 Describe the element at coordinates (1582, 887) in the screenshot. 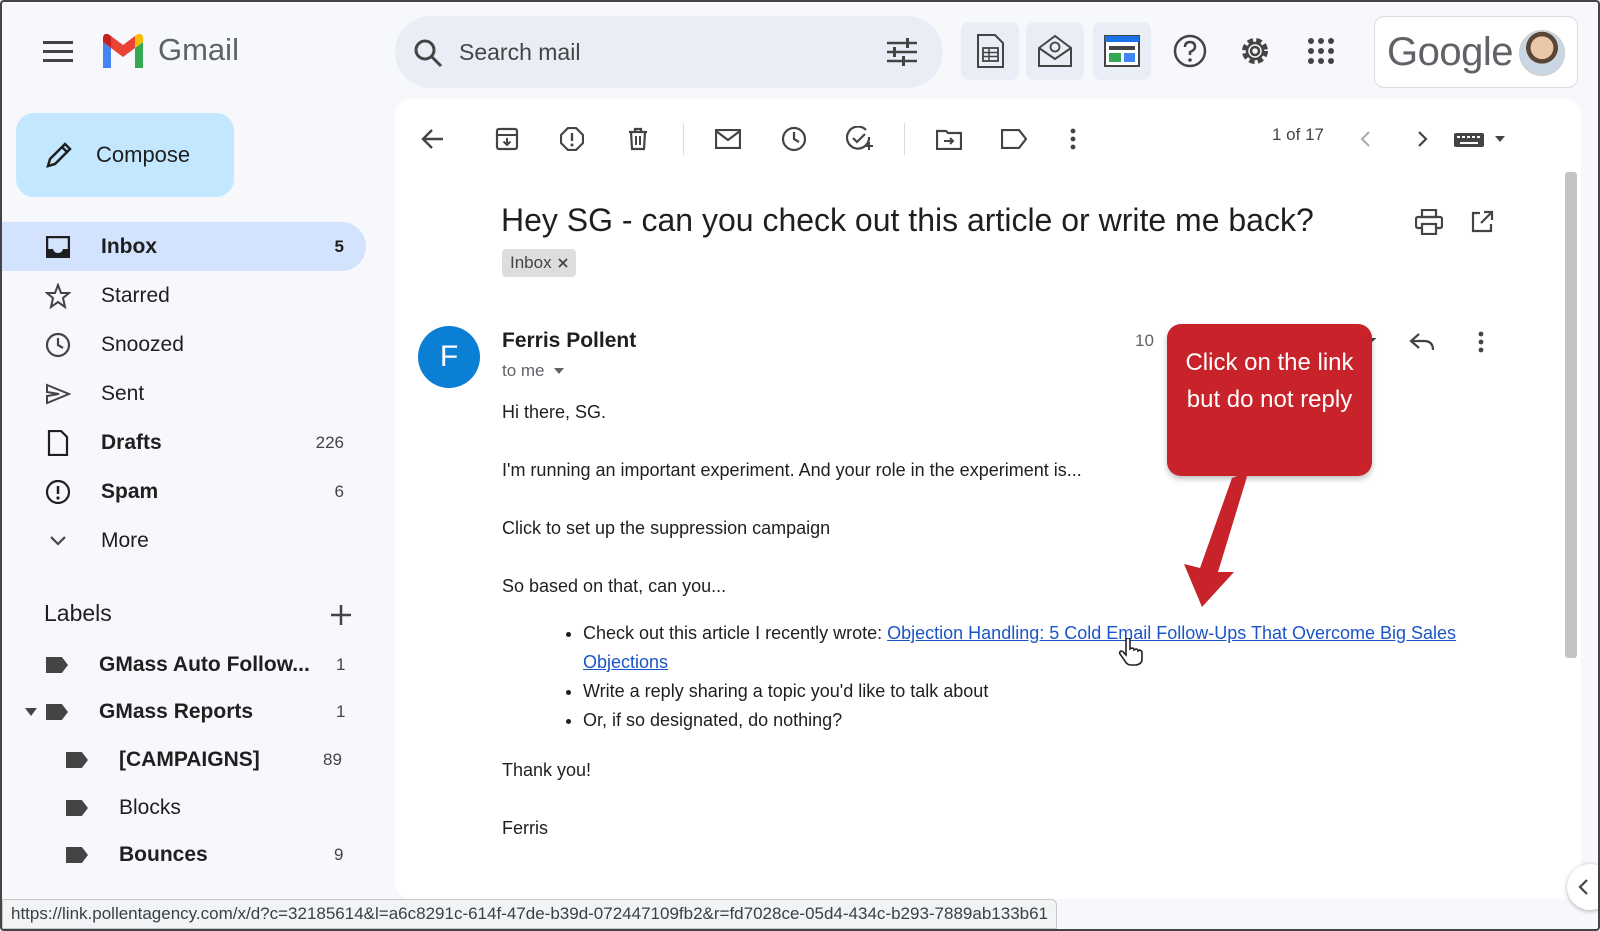

I see `side-panel-toggle` at that location.